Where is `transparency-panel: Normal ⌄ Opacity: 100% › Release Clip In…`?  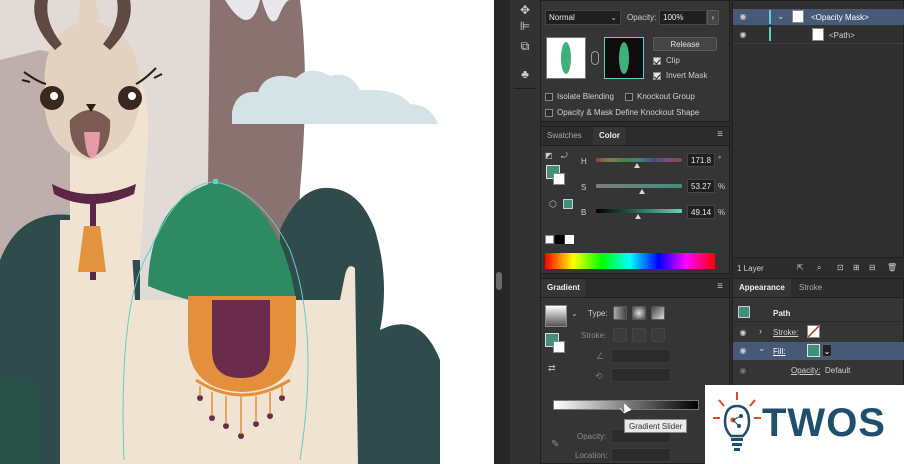 transparency-panel: Normal ⌄ Opacity: 100% › Release Clip In… is located at coordinates (635, 61).